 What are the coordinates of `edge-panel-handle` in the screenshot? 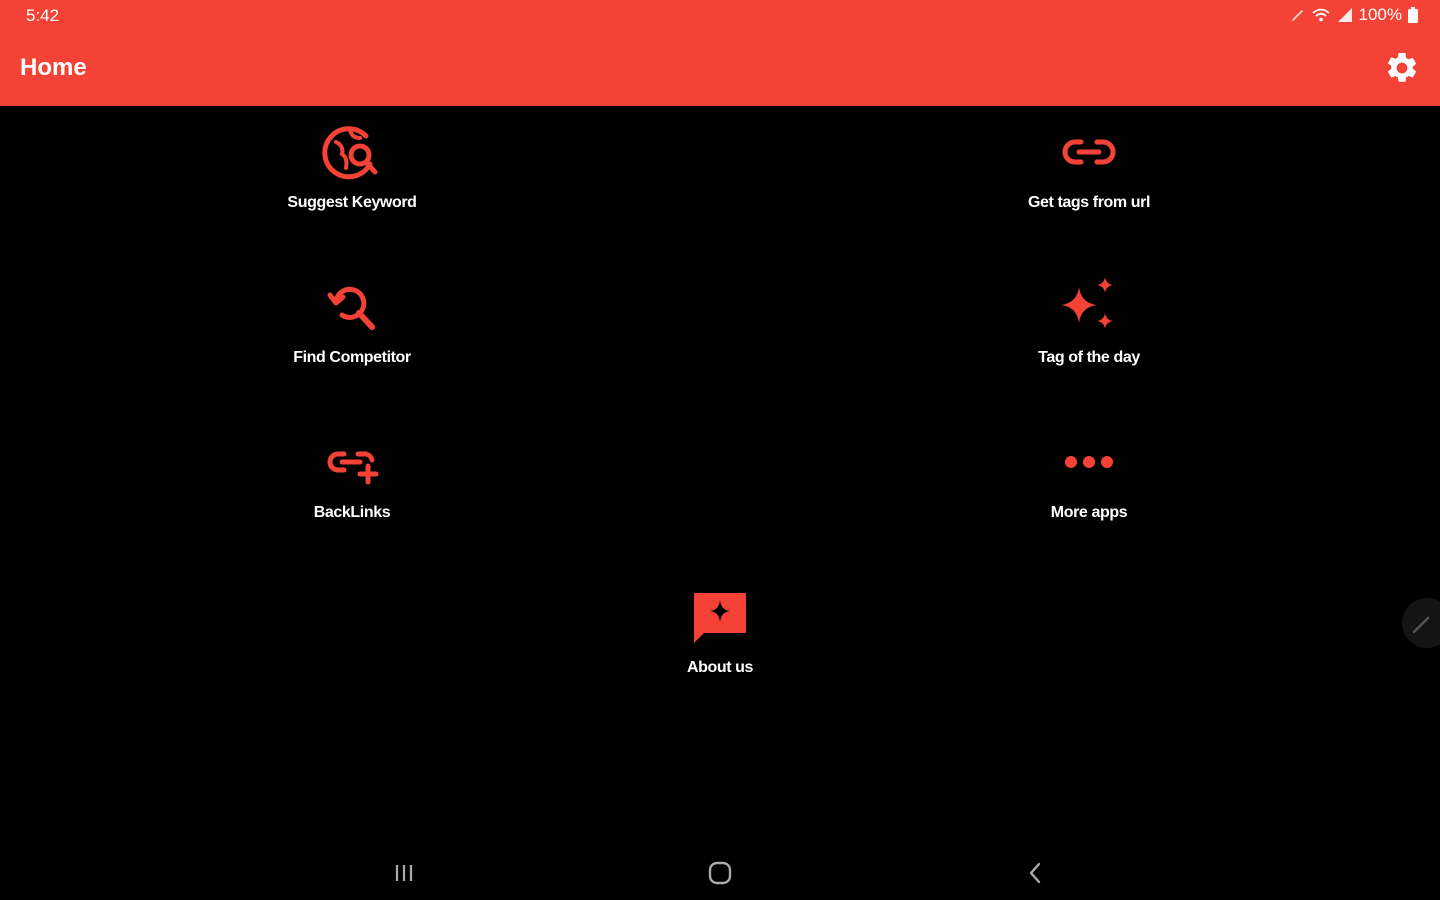 It's located at (1421, 623).